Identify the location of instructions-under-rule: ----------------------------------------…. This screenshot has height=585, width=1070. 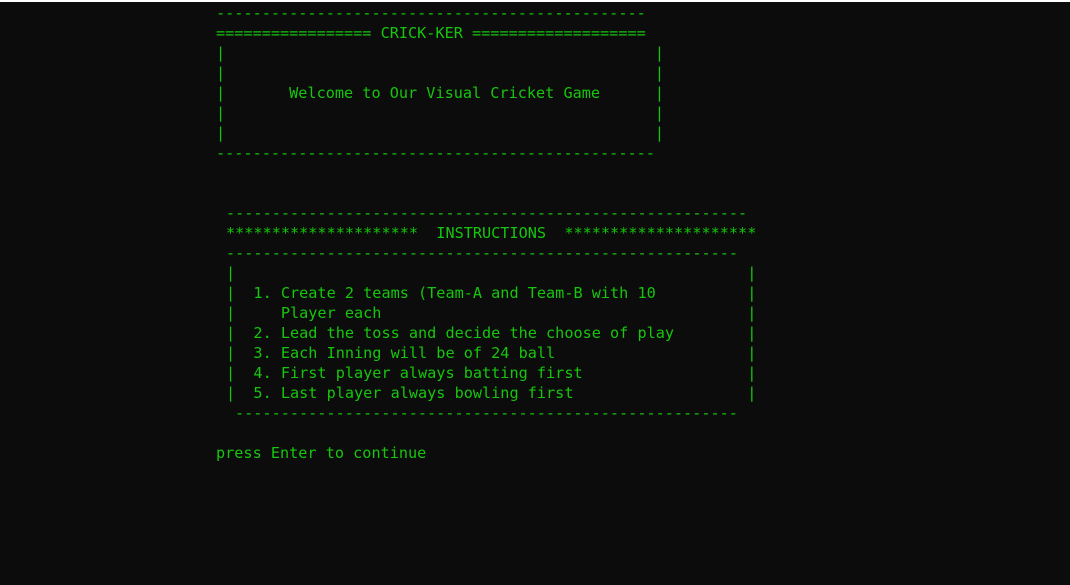
(482, 253).